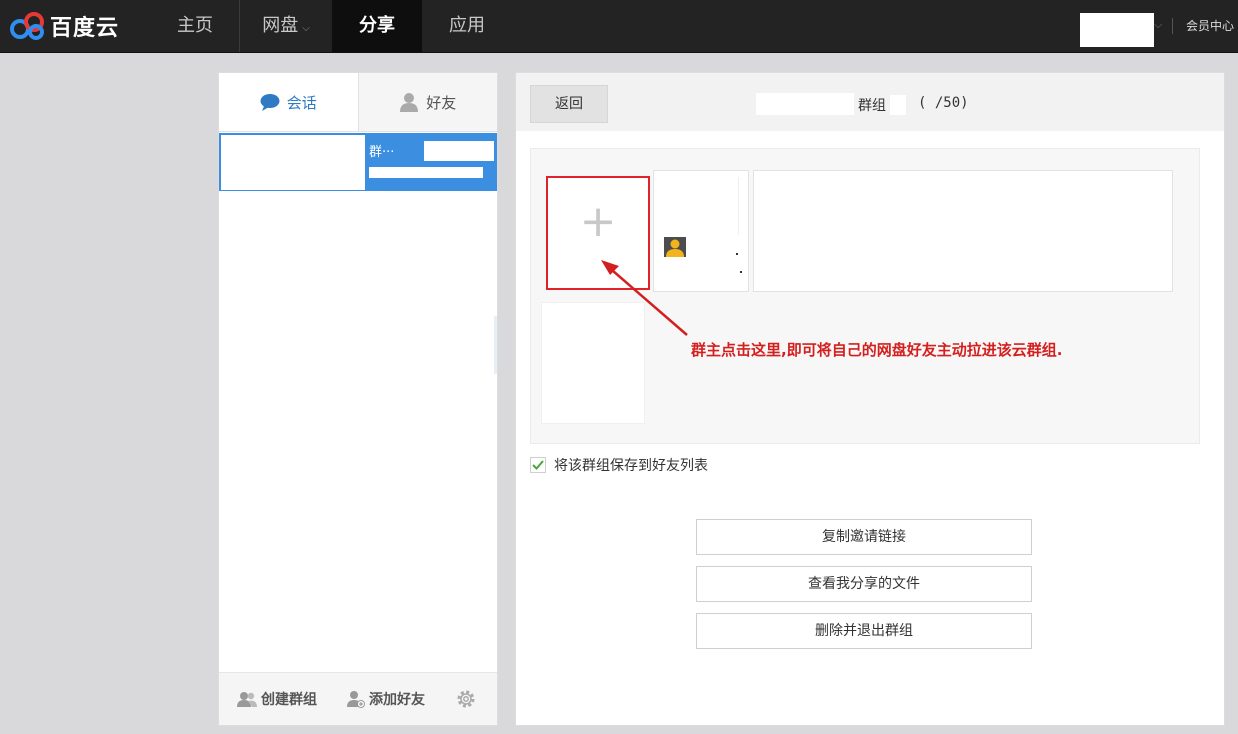 The height and width of the screenshot is (734, 1238). I want to click on copy-invite-link-button: 复制邀请链接, so click(864, 537).